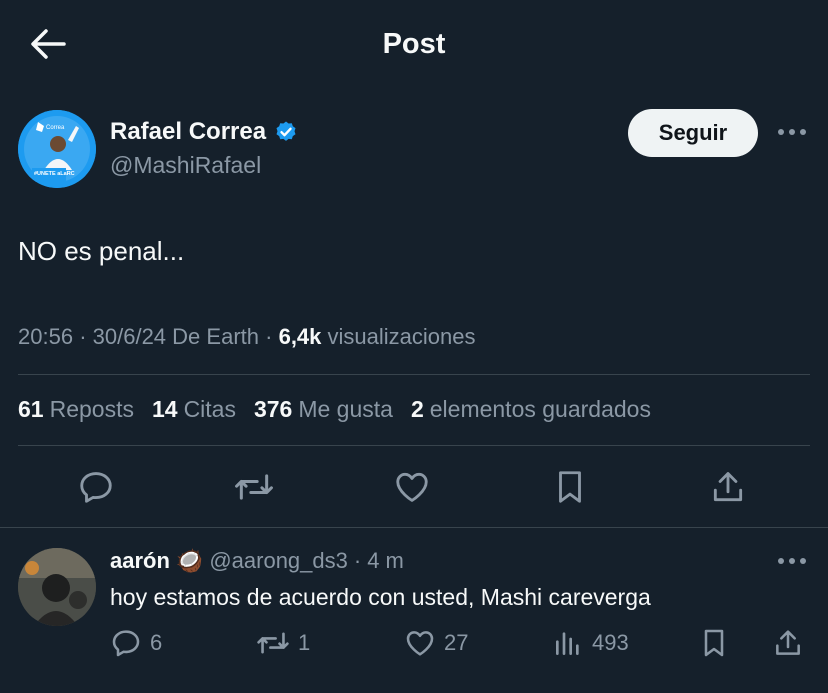 The width and height of the screenshot is (828, 693). What do you see at coordinates (140, 561) in the screenshot?
I see `reply-author-name: aarón` at bounding box center [140, 561].